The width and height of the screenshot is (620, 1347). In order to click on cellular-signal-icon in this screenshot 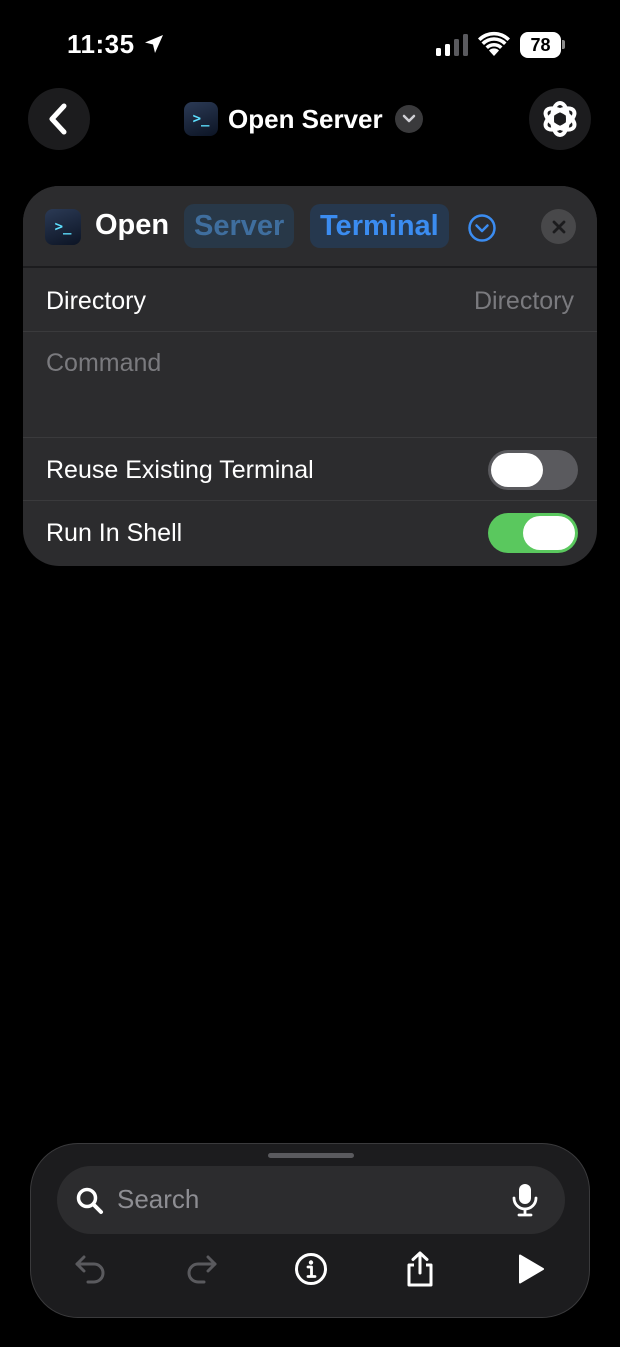, I will do `click(452, 45)`.